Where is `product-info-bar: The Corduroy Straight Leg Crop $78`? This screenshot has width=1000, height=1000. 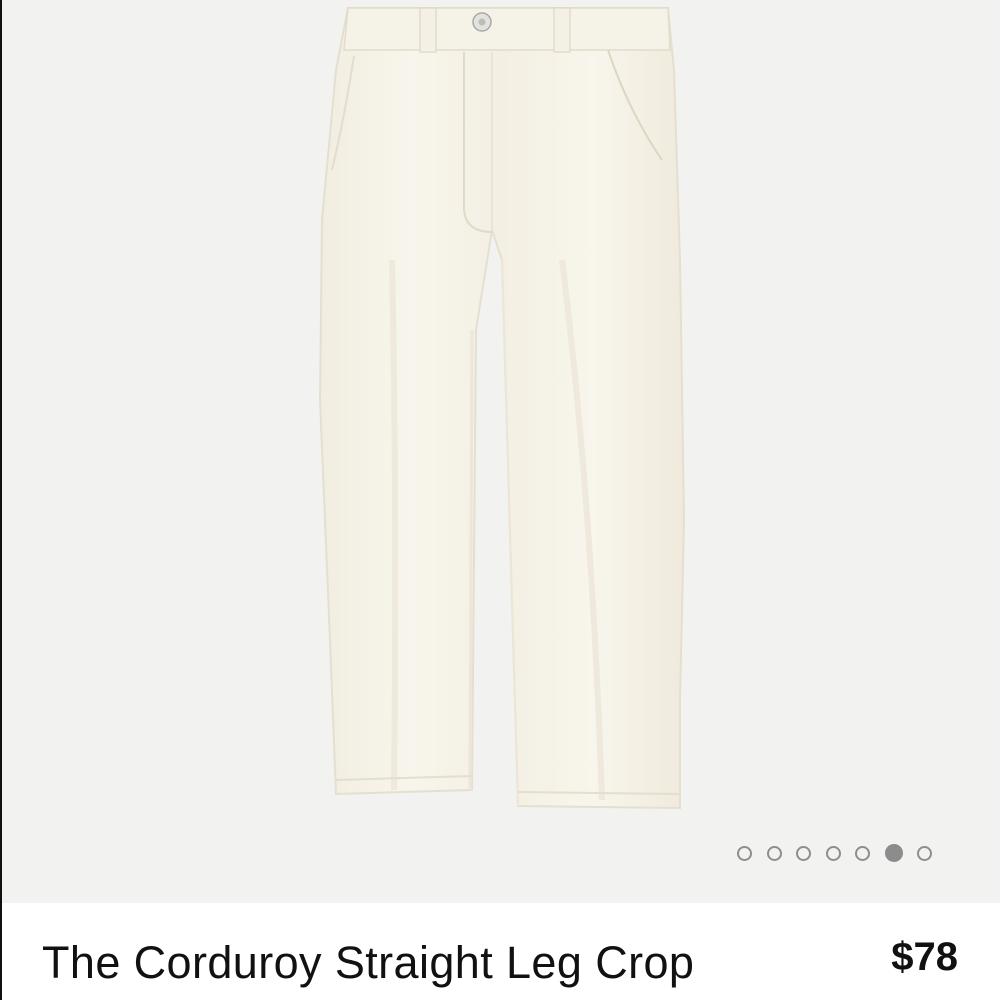 product-info-bar: The Corduroy Straight Leg Crop $78 is located at coordinates (501, 951).